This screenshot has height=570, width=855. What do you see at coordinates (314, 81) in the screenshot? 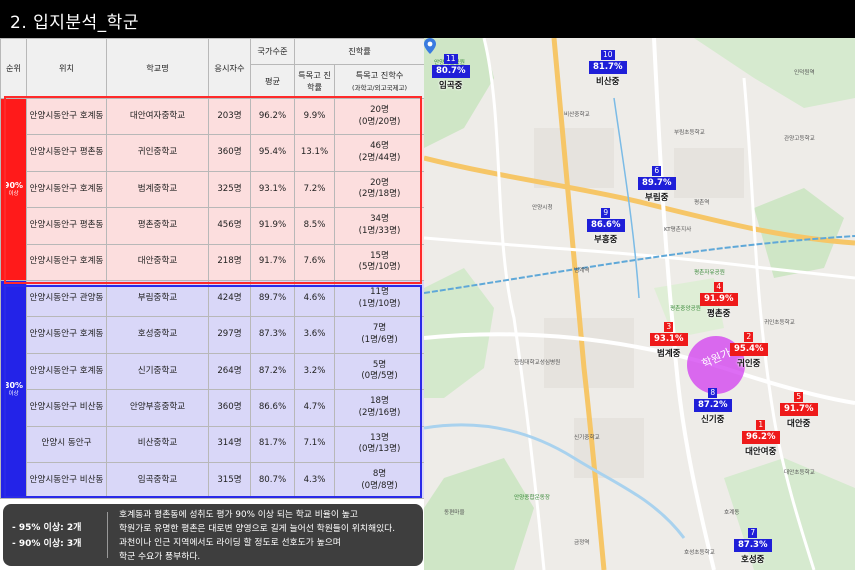
I see `header-special-rate: 특목고 진학률` at bounding box center [314, 81].